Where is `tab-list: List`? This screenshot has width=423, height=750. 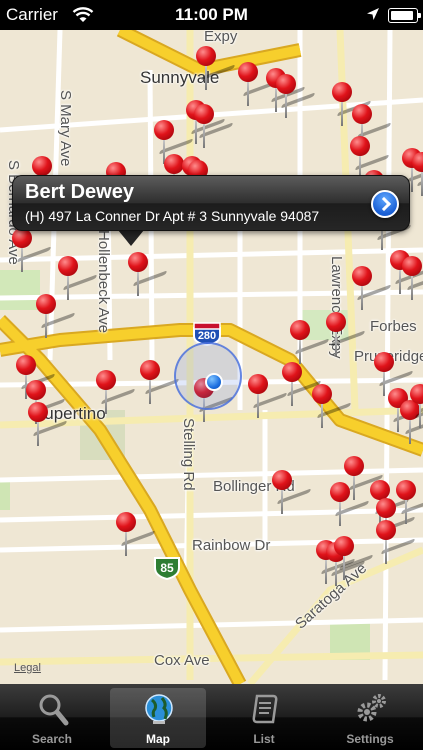 tab-list: List is located at coordinates (264, 718).